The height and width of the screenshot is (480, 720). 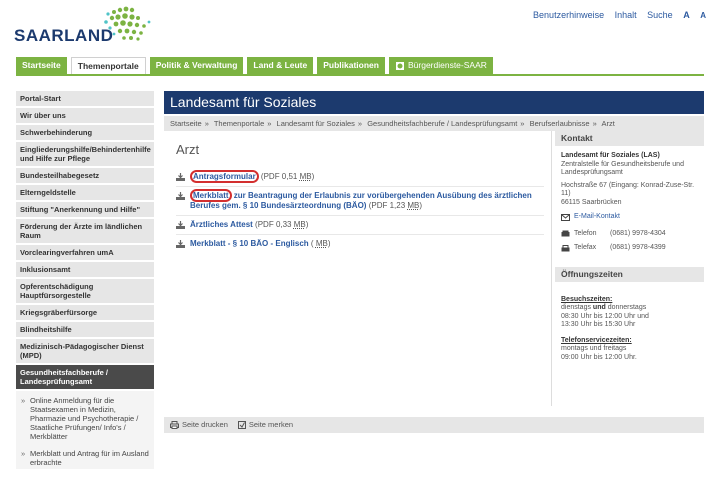 I want to click on nav-politik-verwaltung: Politik & Verwaltung, so click(x=196, y=65).